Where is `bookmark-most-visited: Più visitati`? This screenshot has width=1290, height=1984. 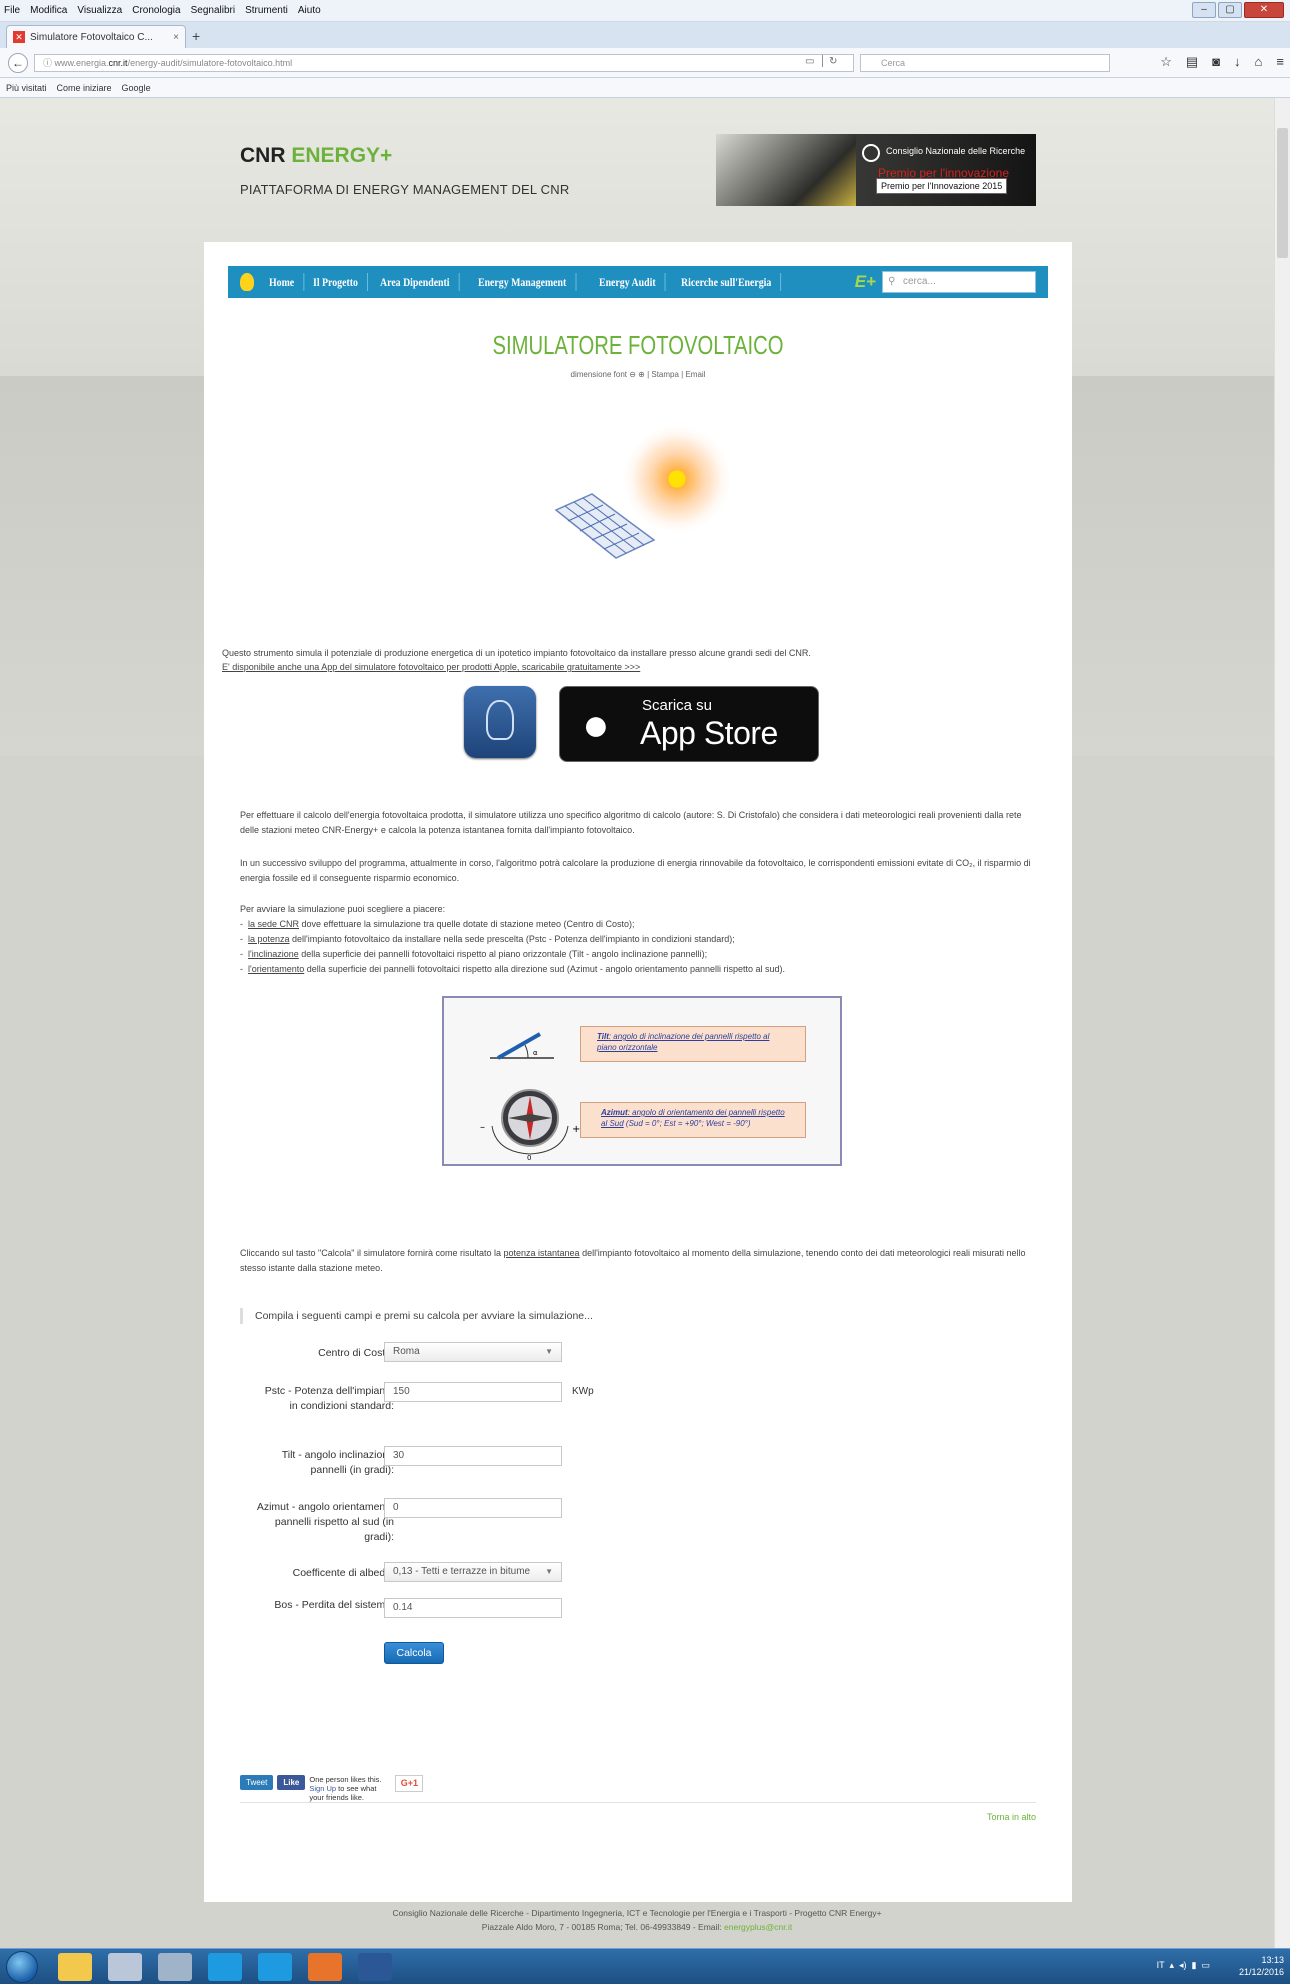 bookmark-most-visited: Più visitati is located at coordinates (26, 88).